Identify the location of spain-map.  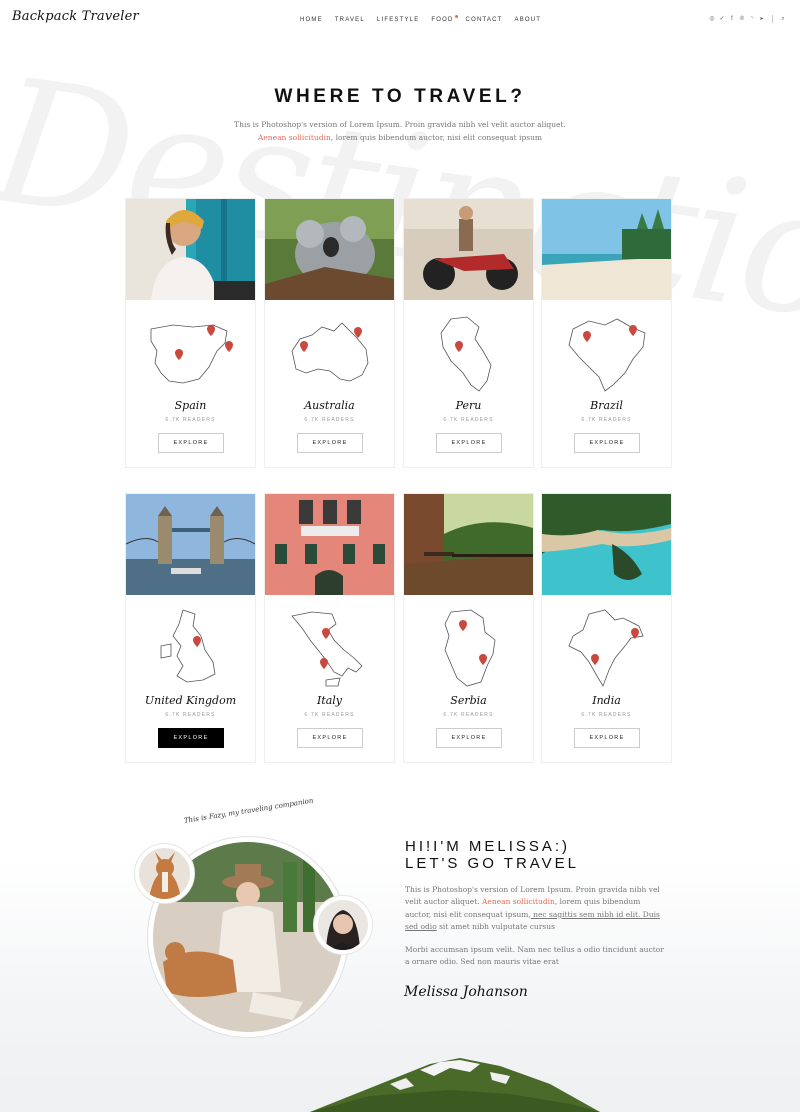
(191, 354).